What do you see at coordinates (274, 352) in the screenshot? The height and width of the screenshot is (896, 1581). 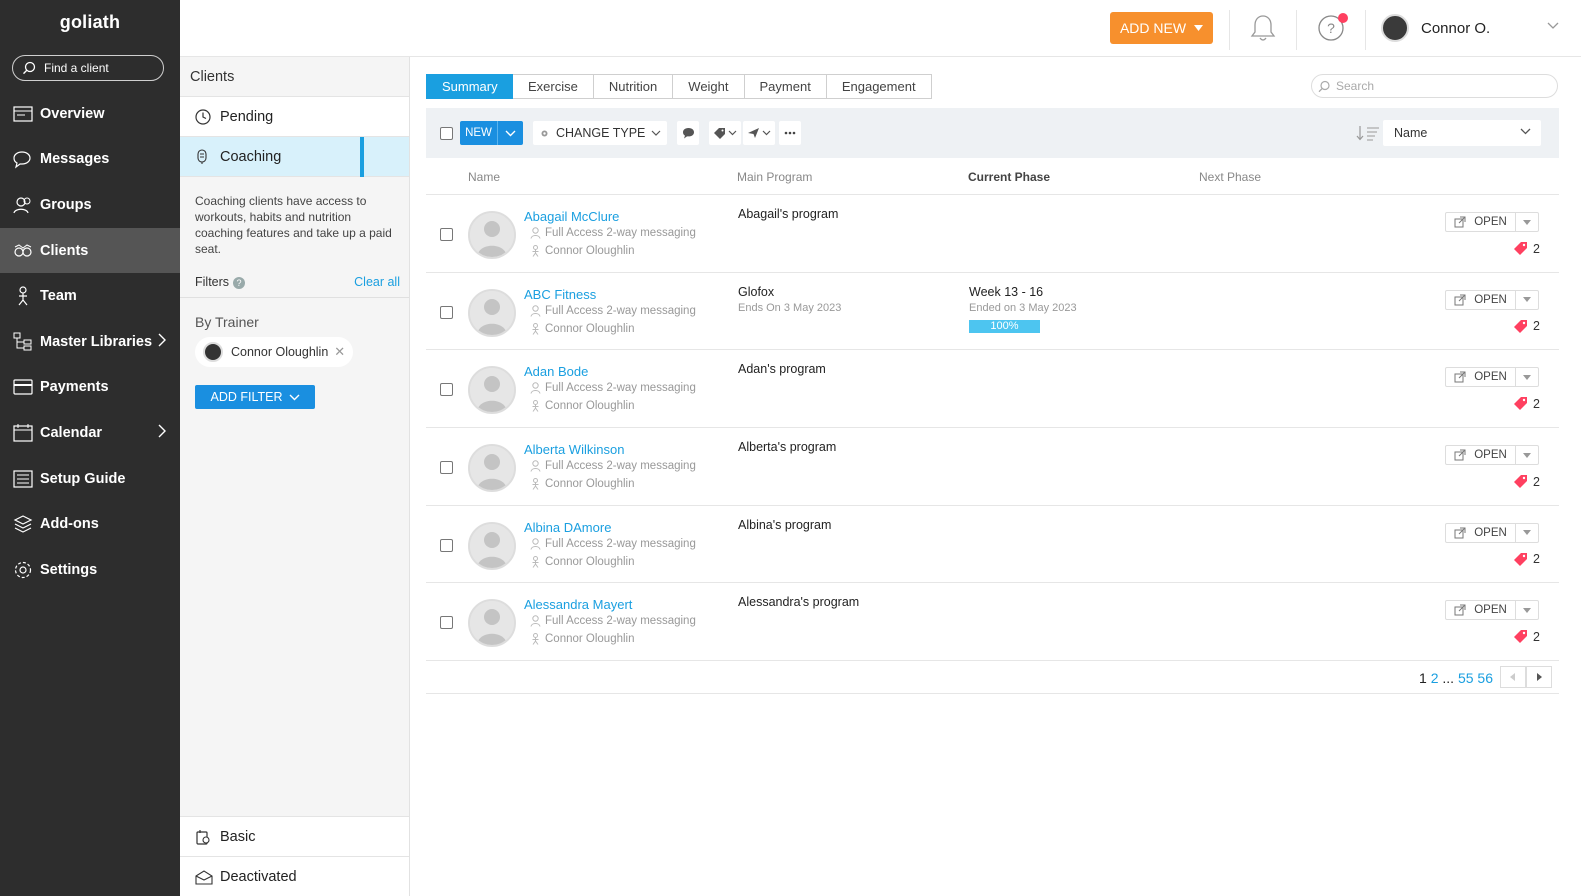 I see `trainer-filter-chip: Connor Oloughlin ✕` at bounding box center [274, 352].